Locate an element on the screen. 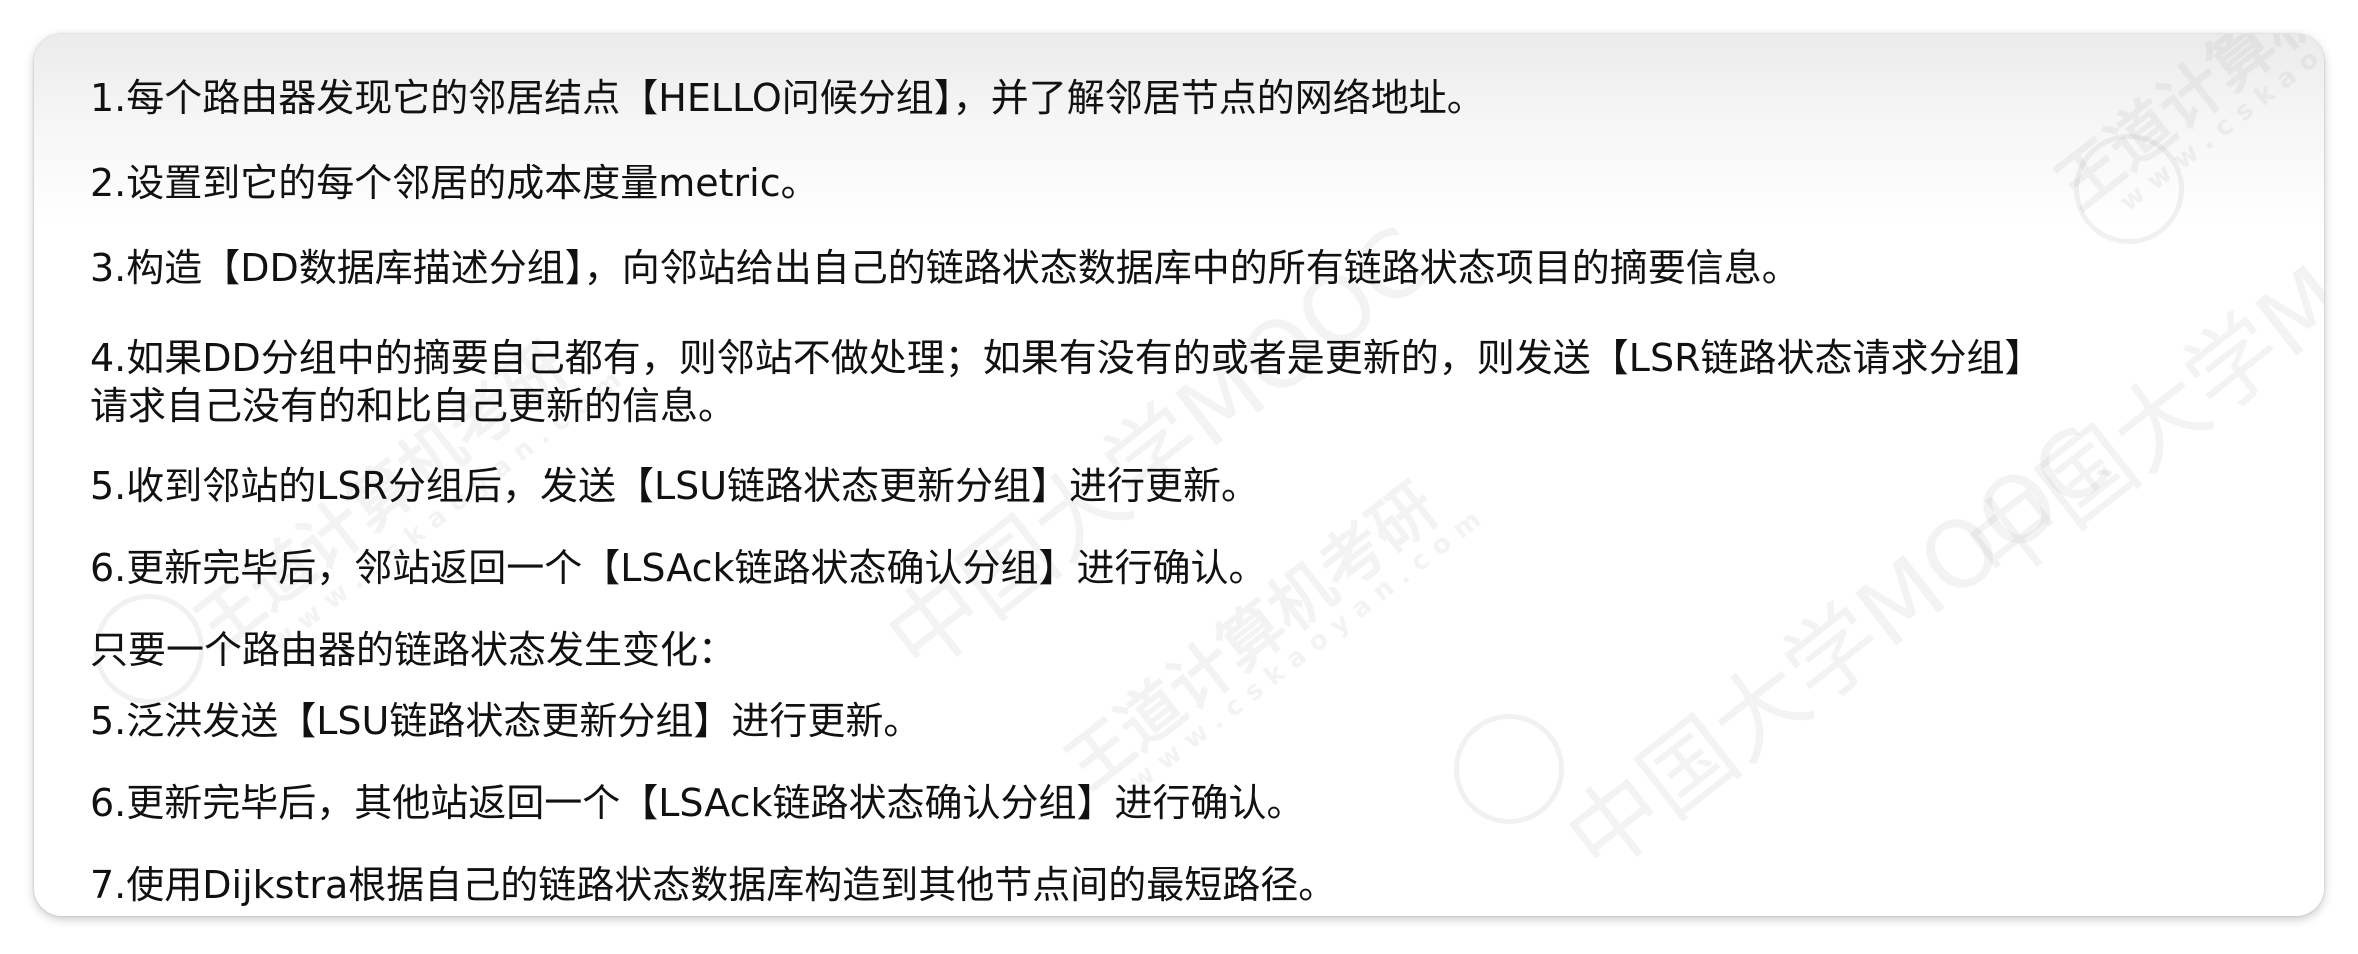 This screenshot has width=2358, height=954. step-5-lsu: 5.收到邻站的LSR分组后，发送【LSU链路状态更新分组】进行更新。 is located at coordinates (675, 486).